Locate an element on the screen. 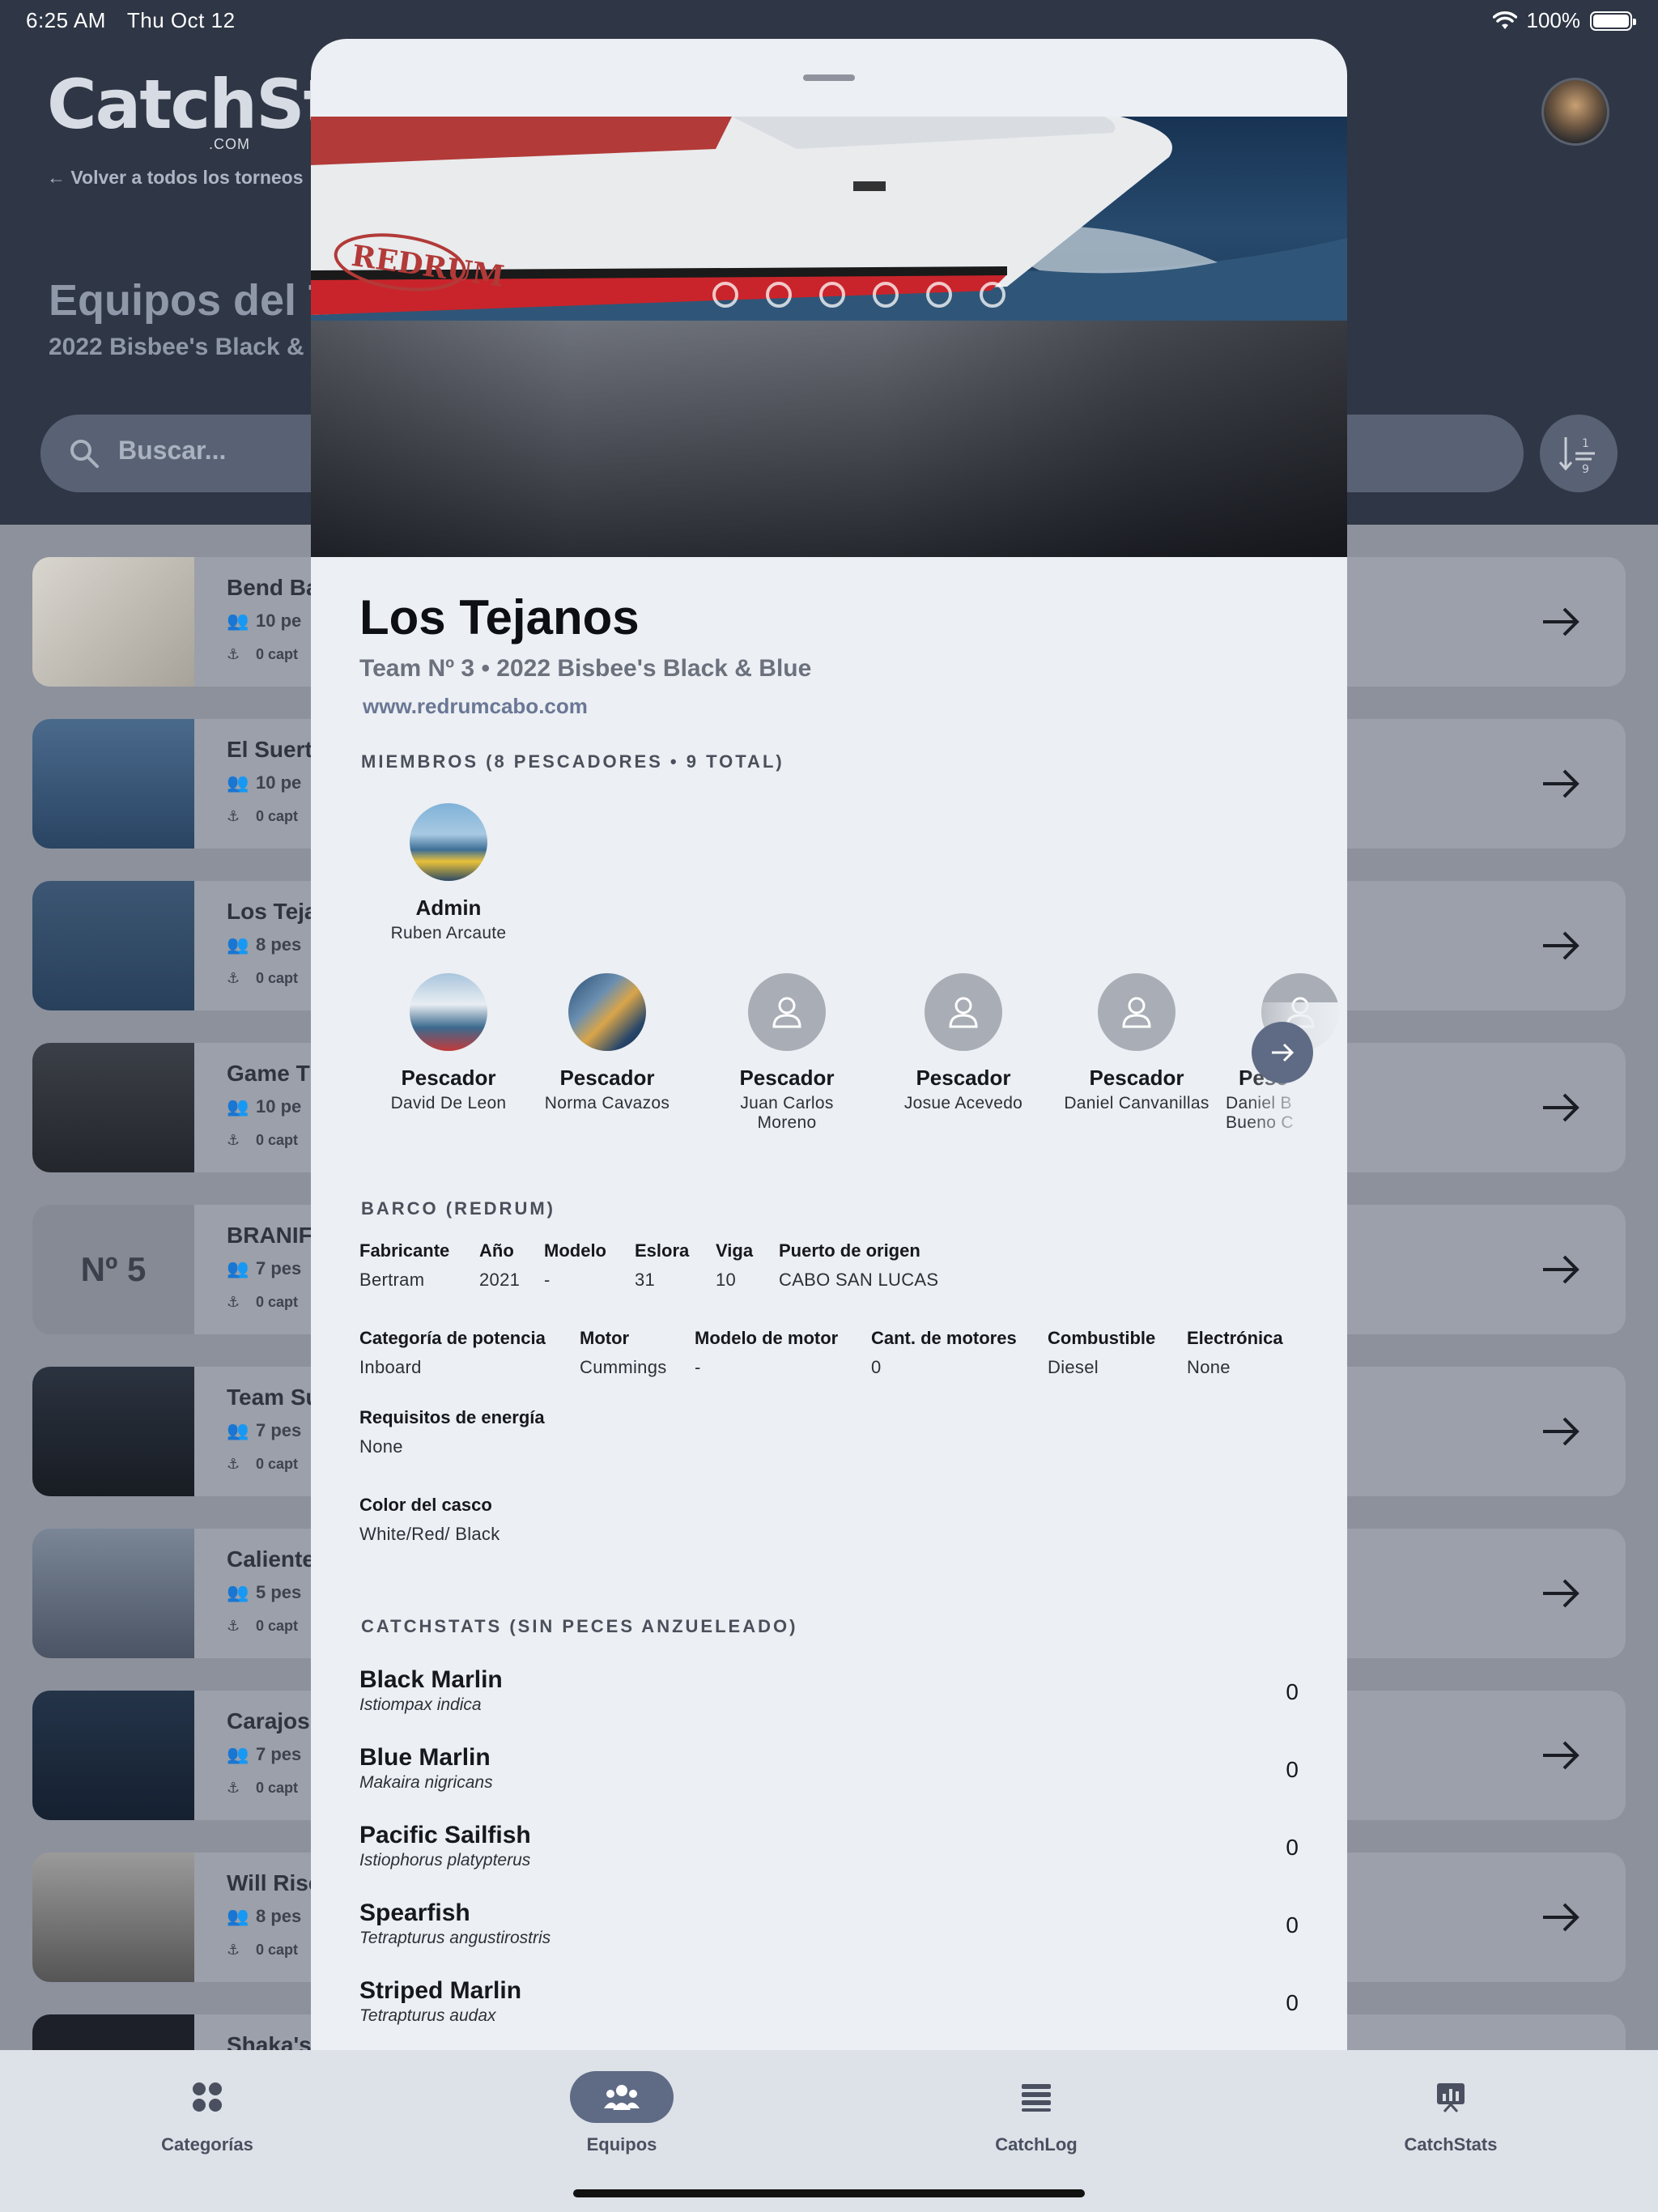 The width and height of the screenshot is (1658, 2212). fish-stat-row: Blue Marlin Makaira nigricans 0 is located at coordinates (829, 1780).